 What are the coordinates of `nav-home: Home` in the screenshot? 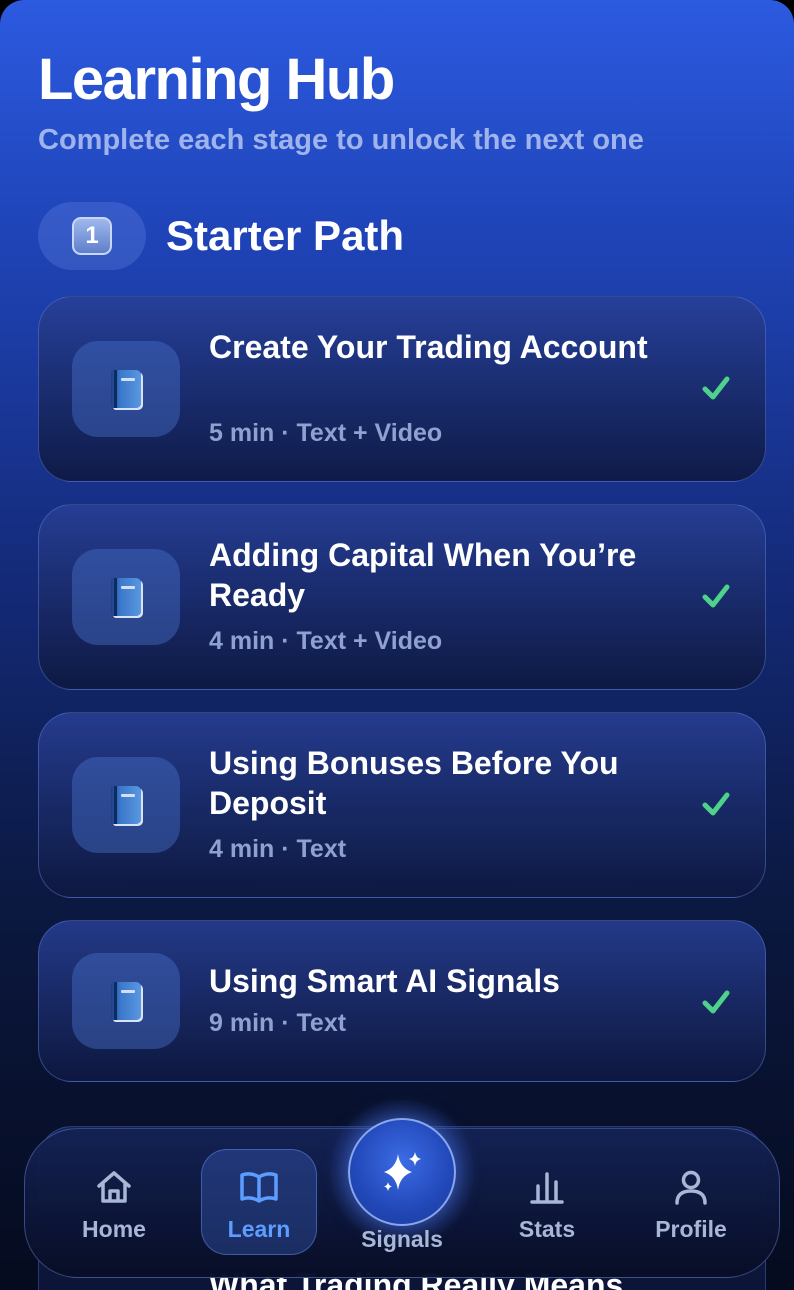 It's located at (114, 1204).